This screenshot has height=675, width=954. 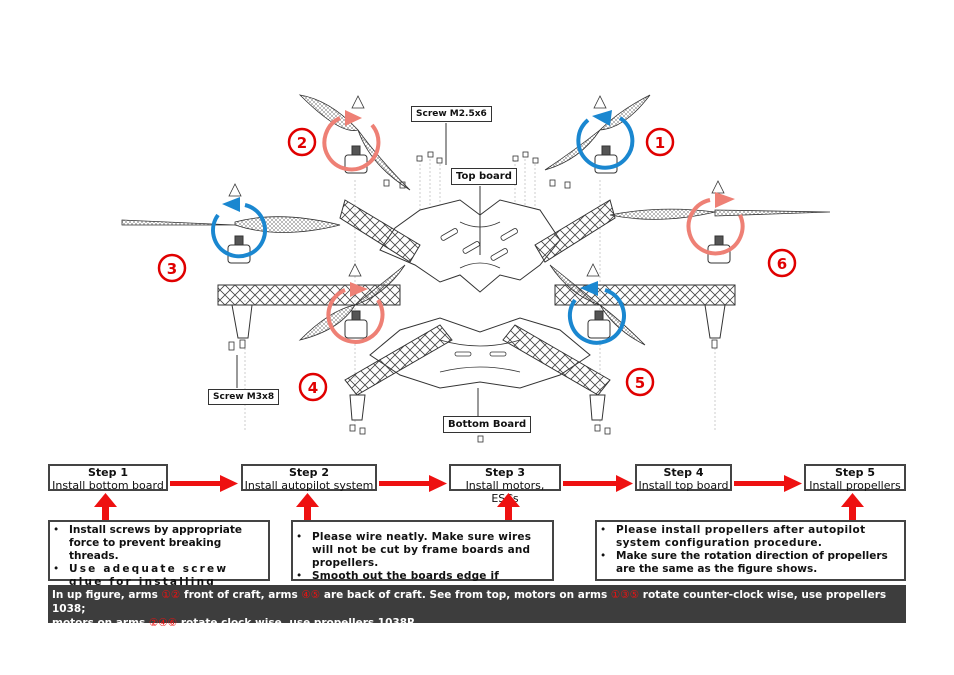 I want to click on arm-number-5: 5, so click(x=640, y=382).